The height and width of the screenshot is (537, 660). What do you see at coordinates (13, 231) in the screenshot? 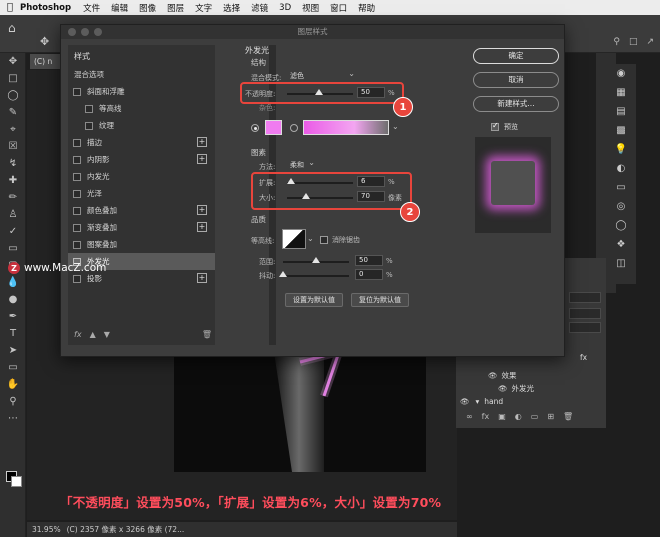
I see `history-brush-icon: ✓` at bounding box center [13, 231].